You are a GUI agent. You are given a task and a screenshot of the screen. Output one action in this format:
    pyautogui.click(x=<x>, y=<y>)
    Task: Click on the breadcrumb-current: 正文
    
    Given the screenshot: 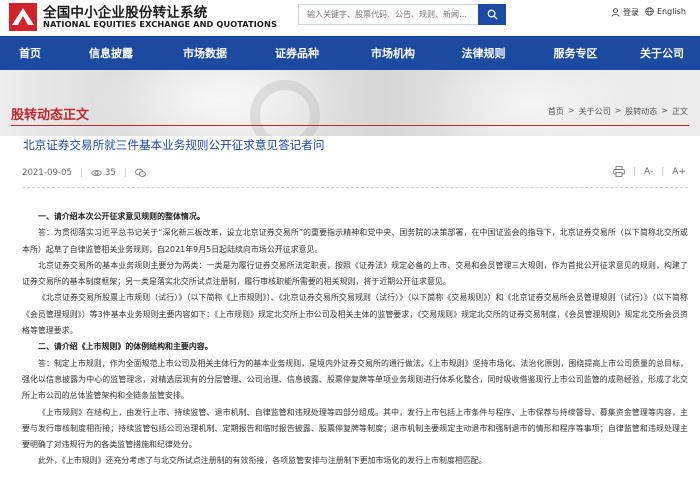 What is the action you would take?
    pyautogui.click(x=680, y=111)
    